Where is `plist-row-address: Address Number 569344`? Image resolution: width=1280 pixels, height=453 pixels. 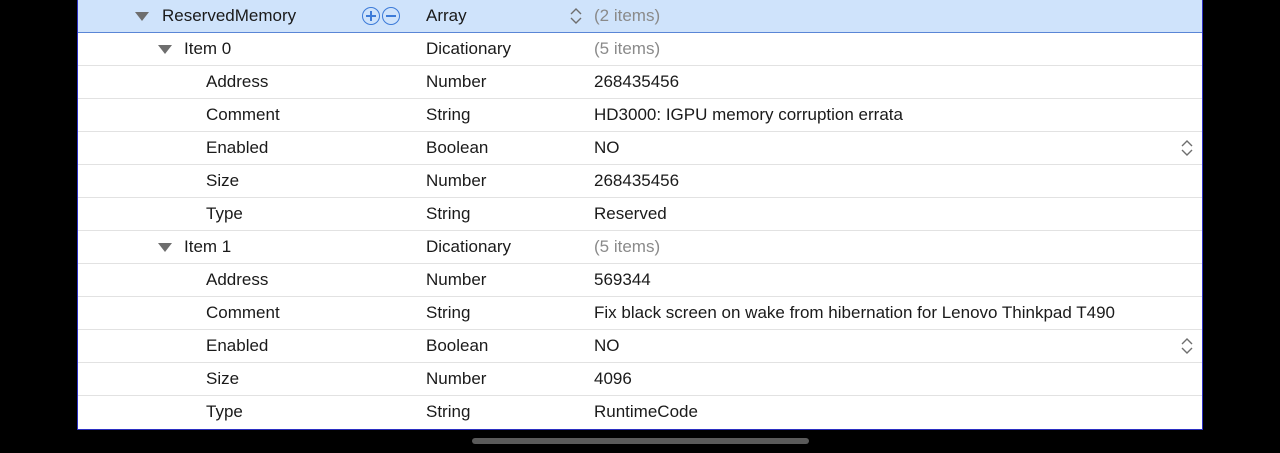
plist-row-address: Address Number 569344 is located at coordinates (640, 280).